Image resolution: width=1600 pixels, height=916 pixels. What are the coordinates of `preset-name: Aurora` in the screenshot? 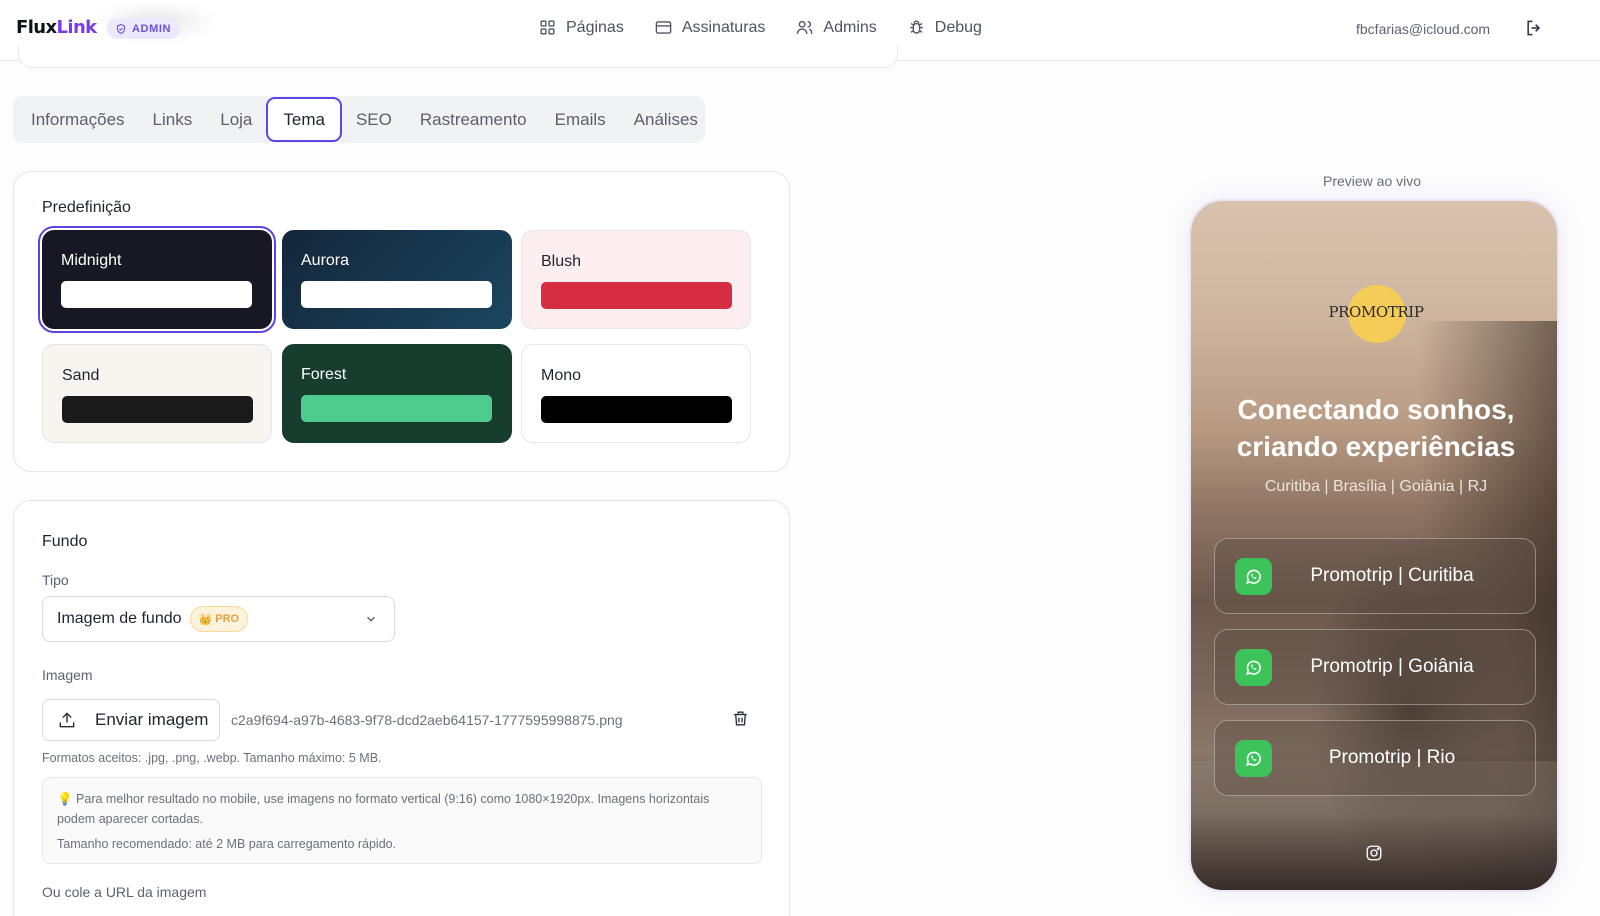 It's located at (325, 260).